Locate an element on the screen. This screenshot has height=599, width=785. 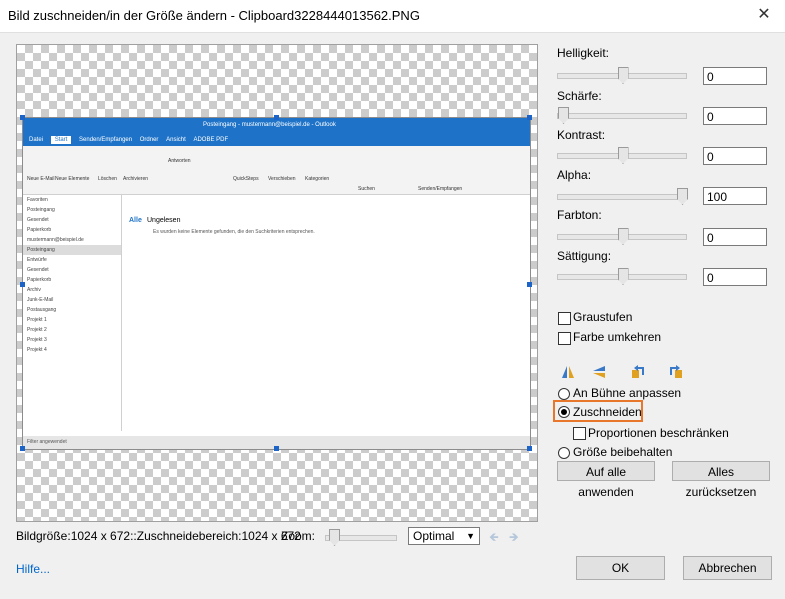
flip-horizontal-icon is located at coordinates (568, 372).